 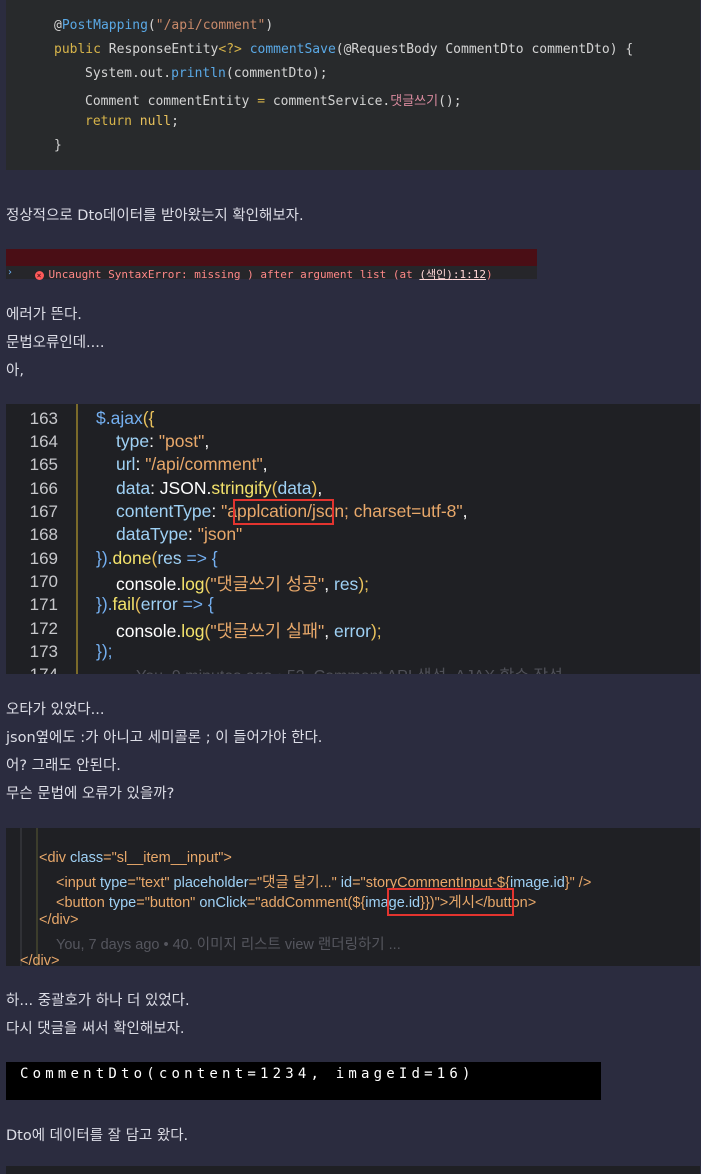 I want to click on line-number: 169, so click(x=43, y=558).